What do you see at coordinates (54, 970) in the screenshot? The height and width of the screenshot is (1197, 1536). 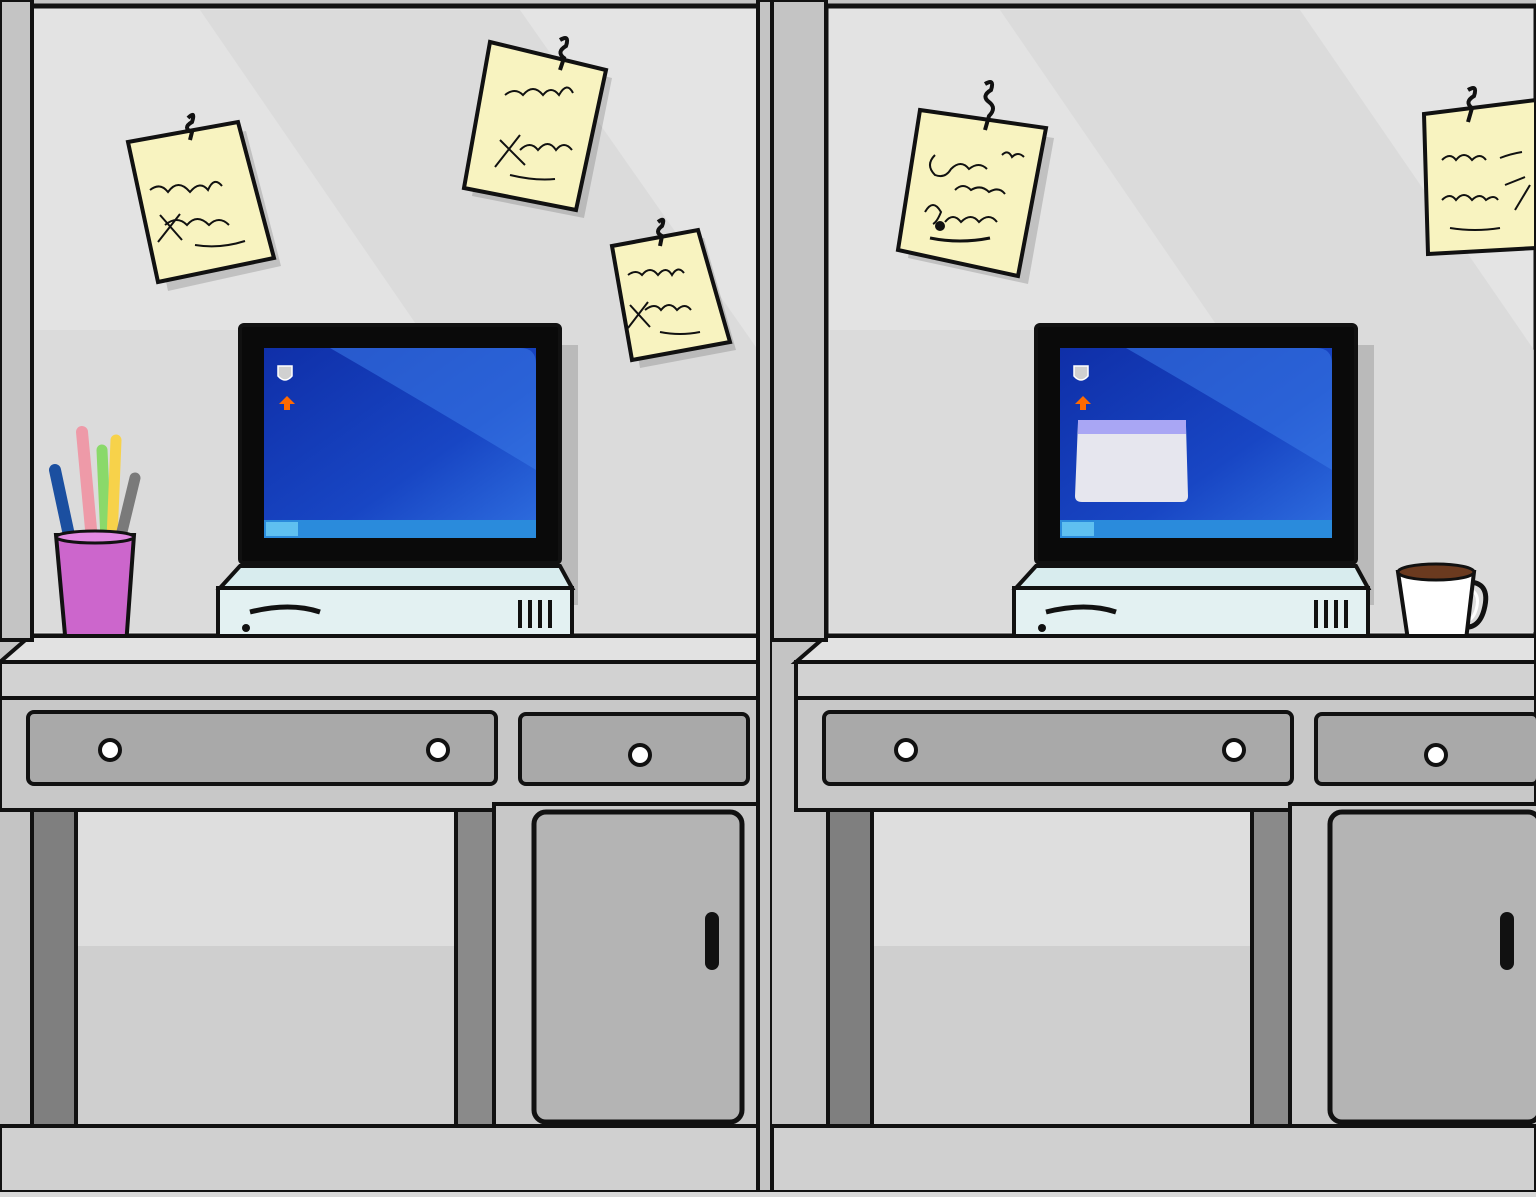 I see `left-desk-leg` at bounding box center [54, 970].